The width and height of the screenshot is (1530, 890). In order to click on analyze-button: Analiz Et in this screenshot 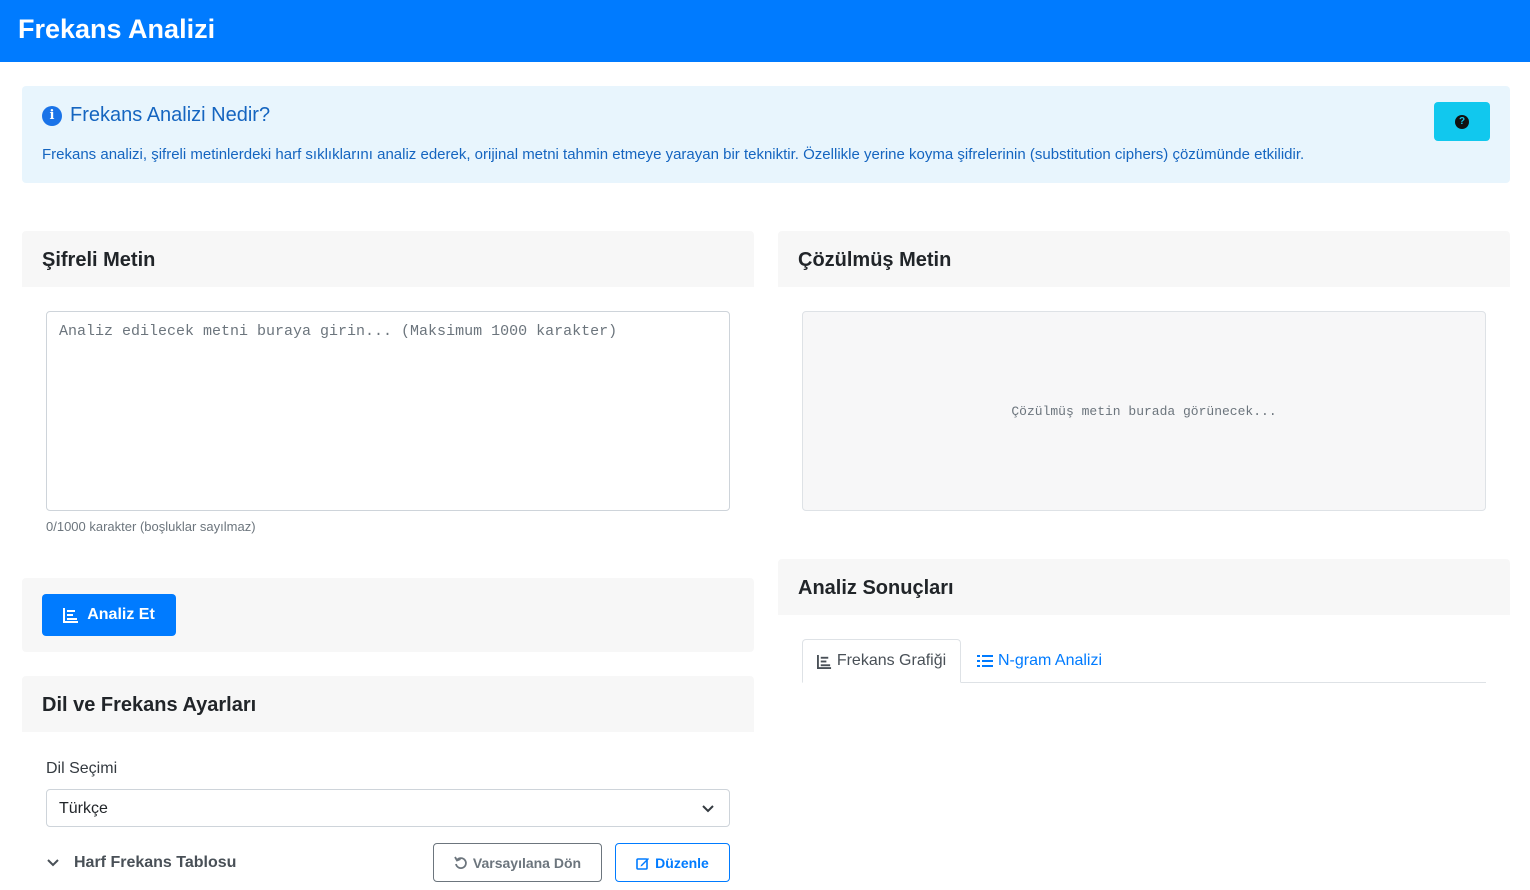, I will do `click(109, 615)`.